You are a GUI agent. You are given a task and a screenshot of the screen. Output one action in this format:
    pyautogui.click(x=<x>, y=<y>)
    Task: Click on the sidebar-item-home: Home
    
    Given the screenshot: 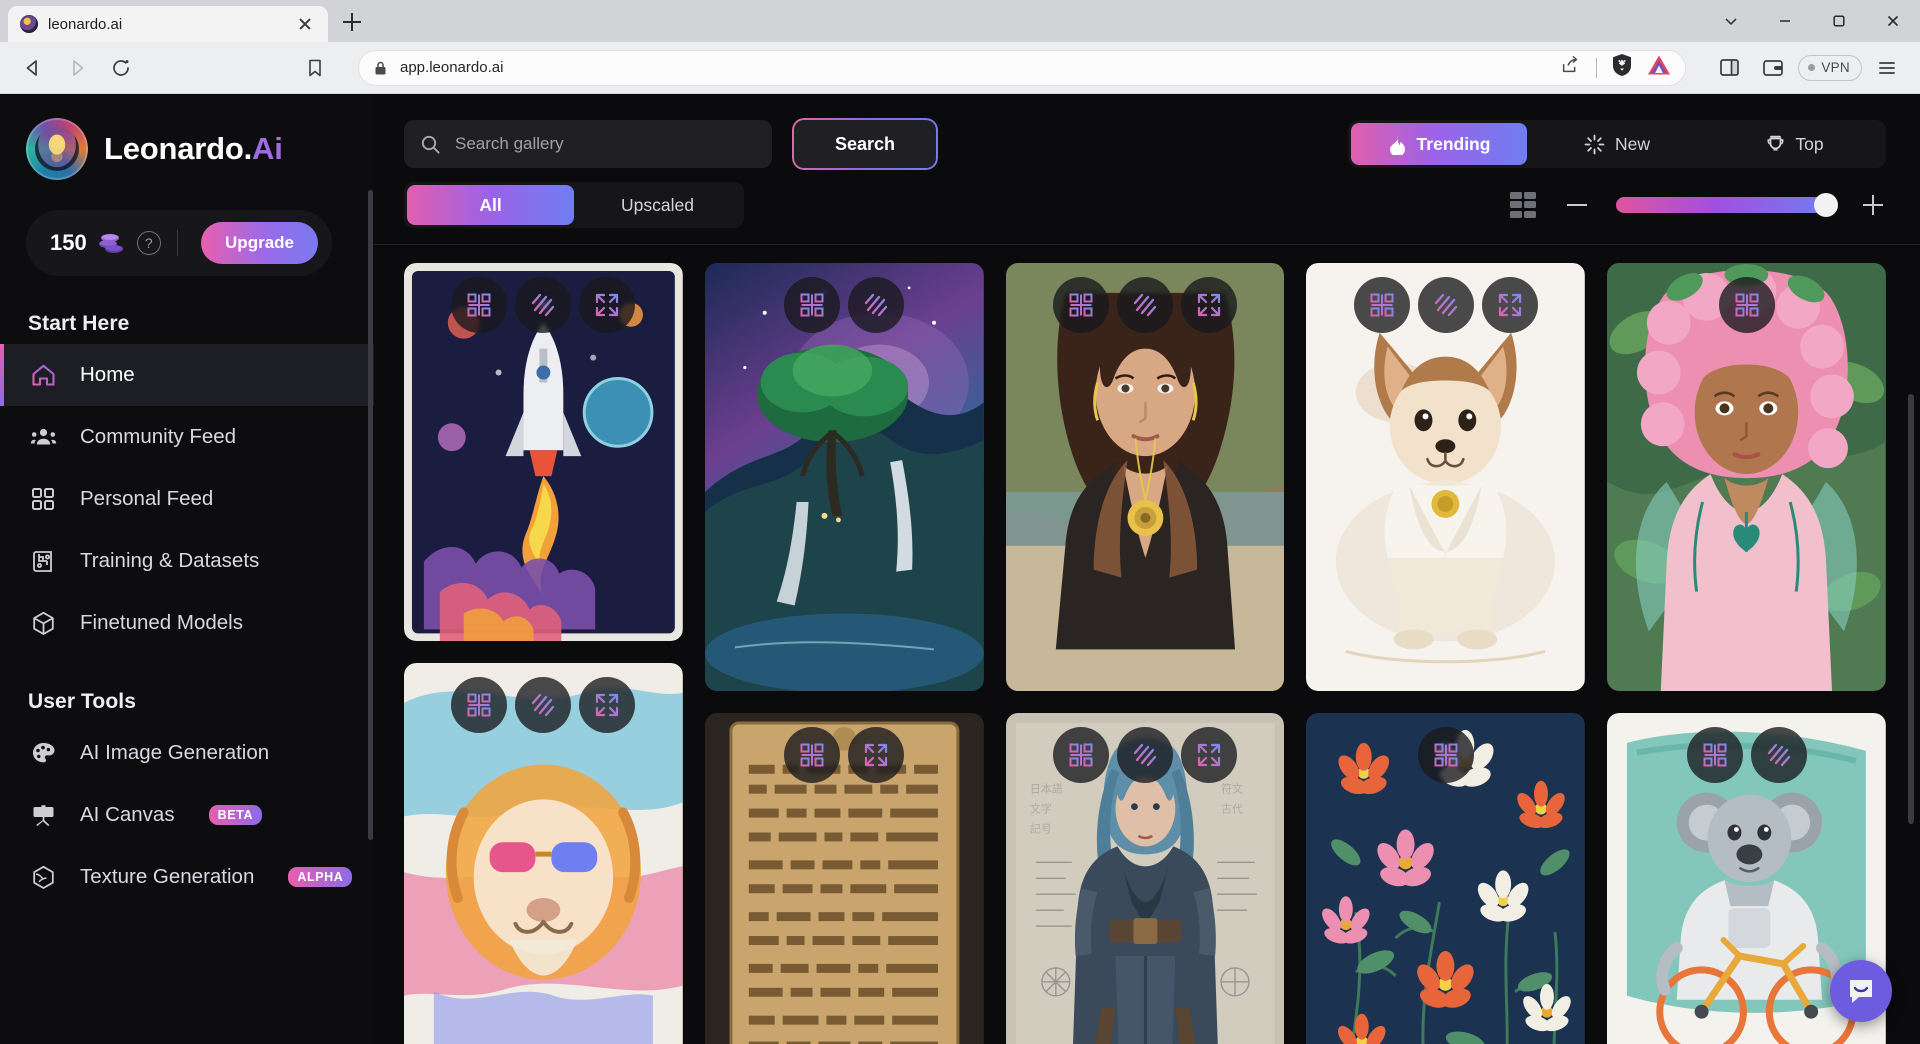 What is the action you would take?
    pyautogui.click(x=187, y=375)
    